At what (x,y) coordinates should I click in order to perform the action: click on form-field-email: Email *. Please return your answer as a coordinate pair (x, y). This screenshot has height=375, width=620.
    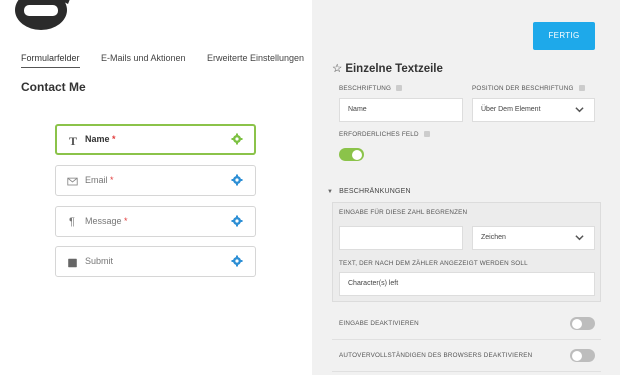
    Looking at the image, I should click on (155, 180).